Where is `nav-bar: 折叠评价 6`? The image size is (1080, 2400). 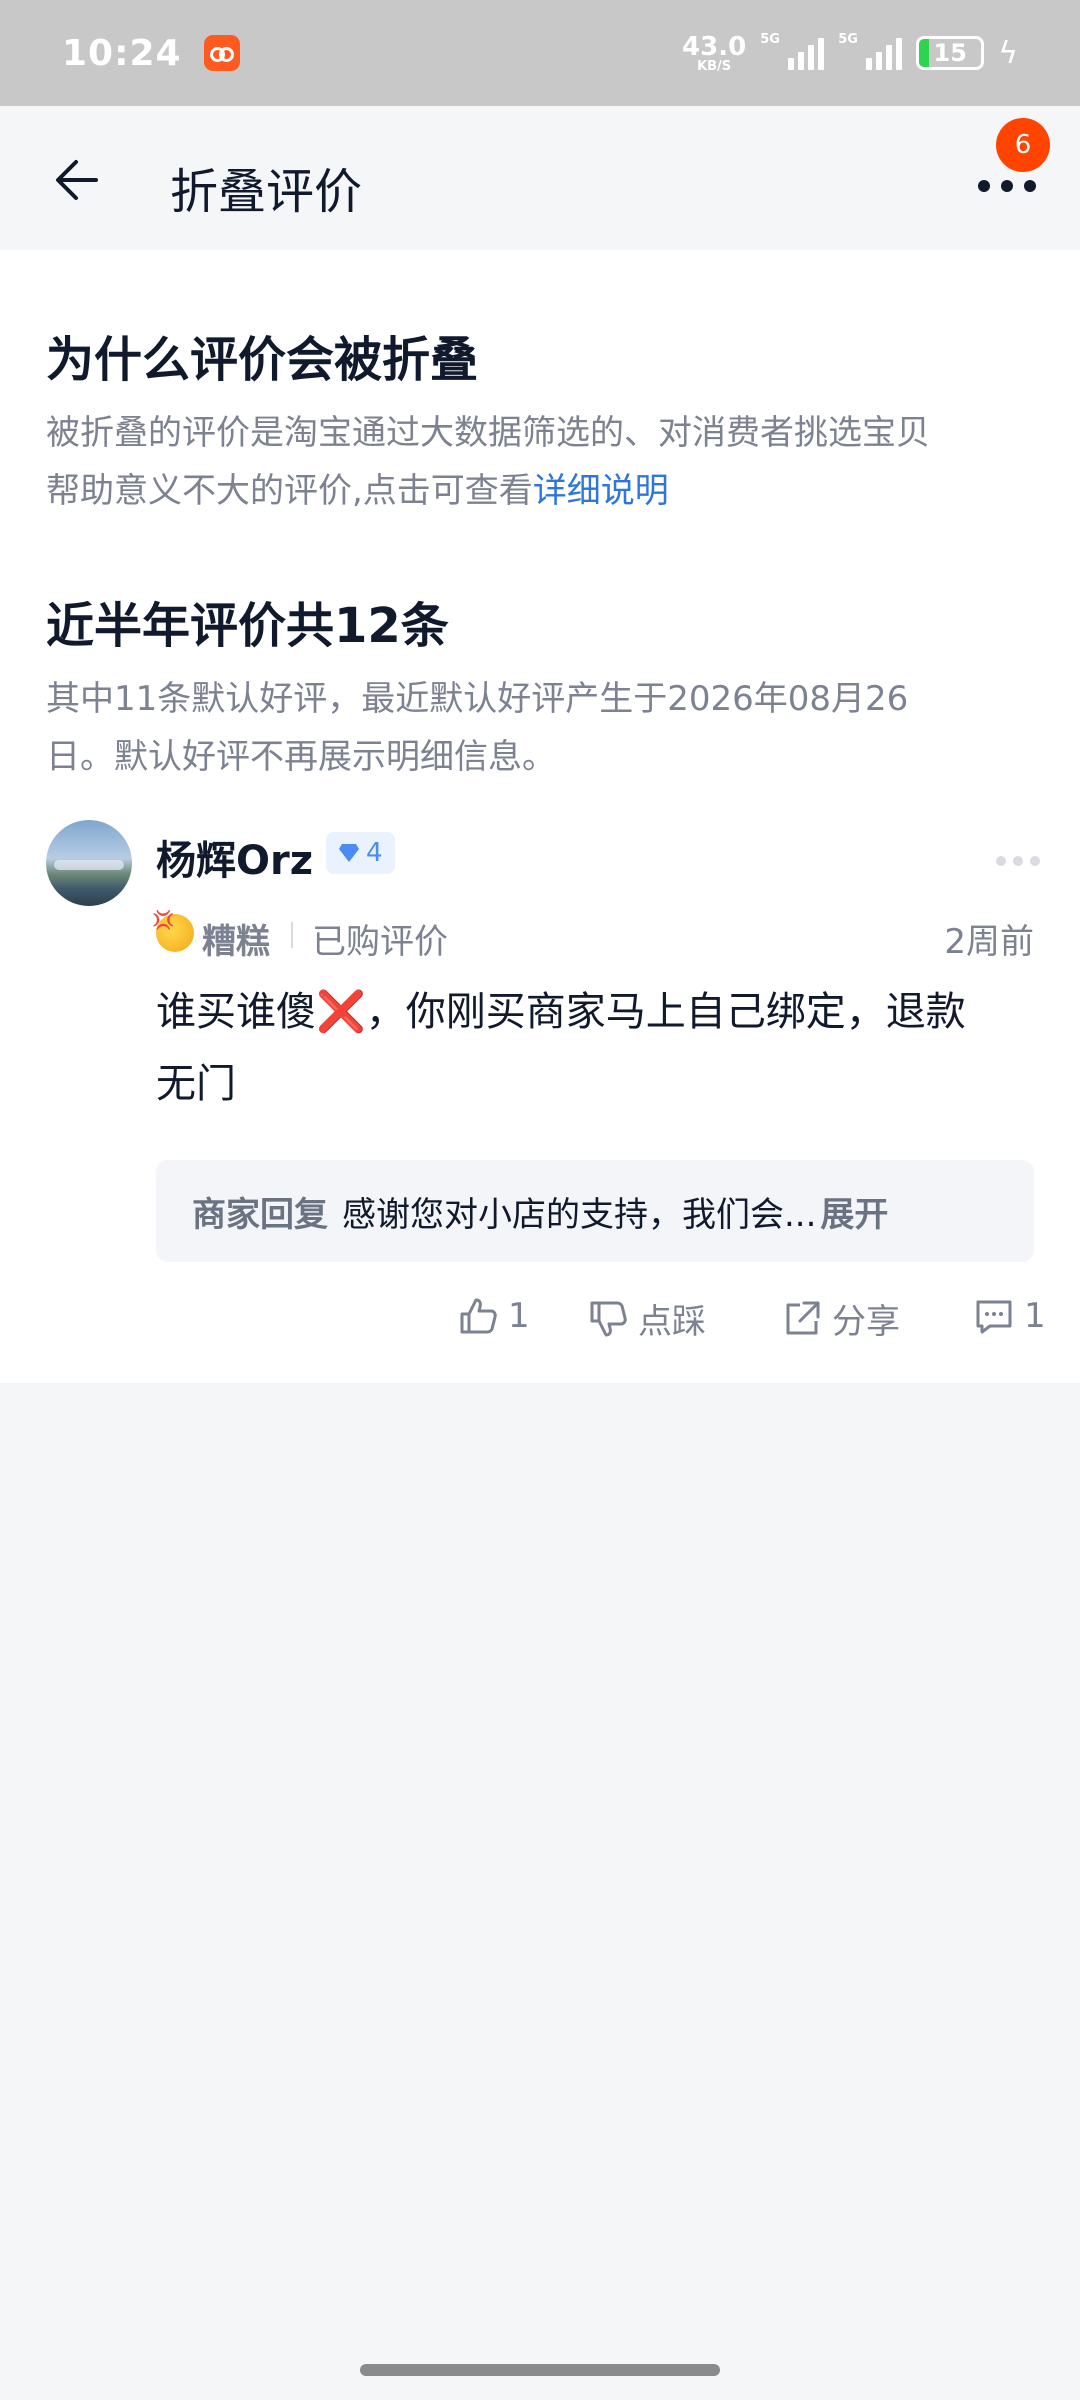
nav-bar: 折叠评价 6 is located at coordinates (540, 178).